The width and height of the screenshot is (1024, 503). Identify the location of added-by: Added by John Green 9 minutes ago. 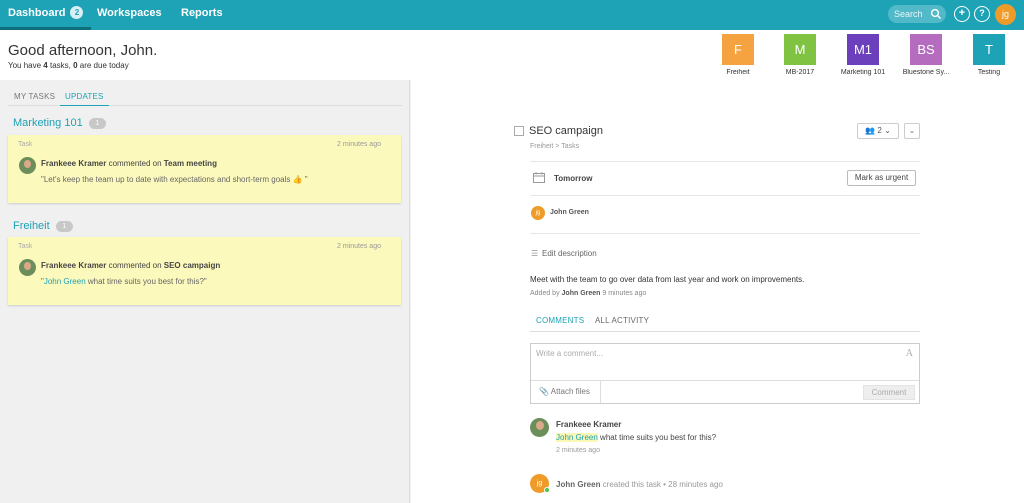
(588, 293).